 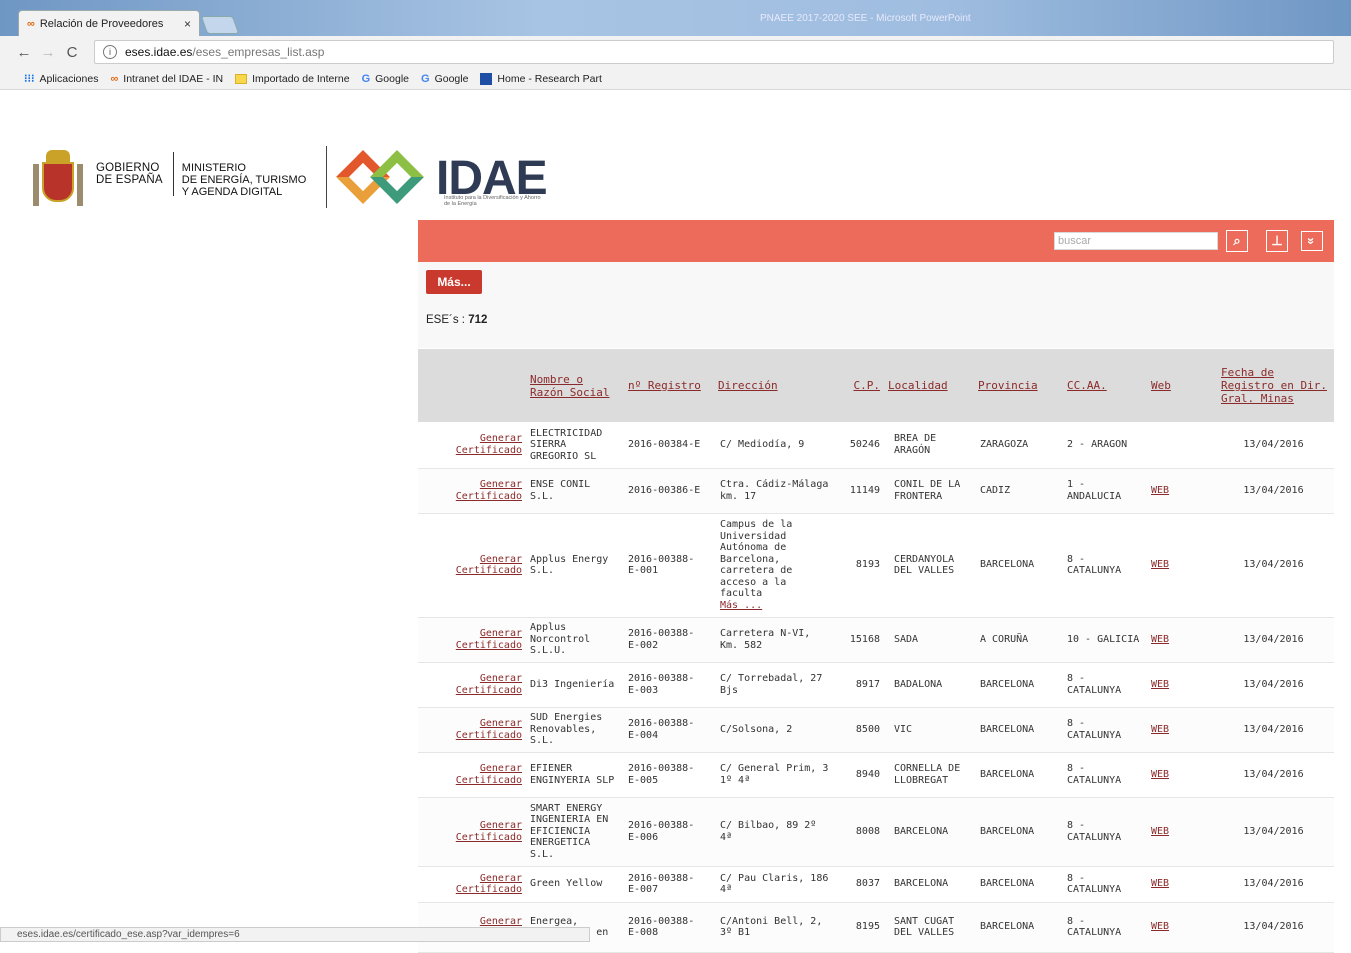 What do you see at coordinates (451, 78) in the screenshot?
I see `bookmark-label: Google` at bounding box center [451, 78].